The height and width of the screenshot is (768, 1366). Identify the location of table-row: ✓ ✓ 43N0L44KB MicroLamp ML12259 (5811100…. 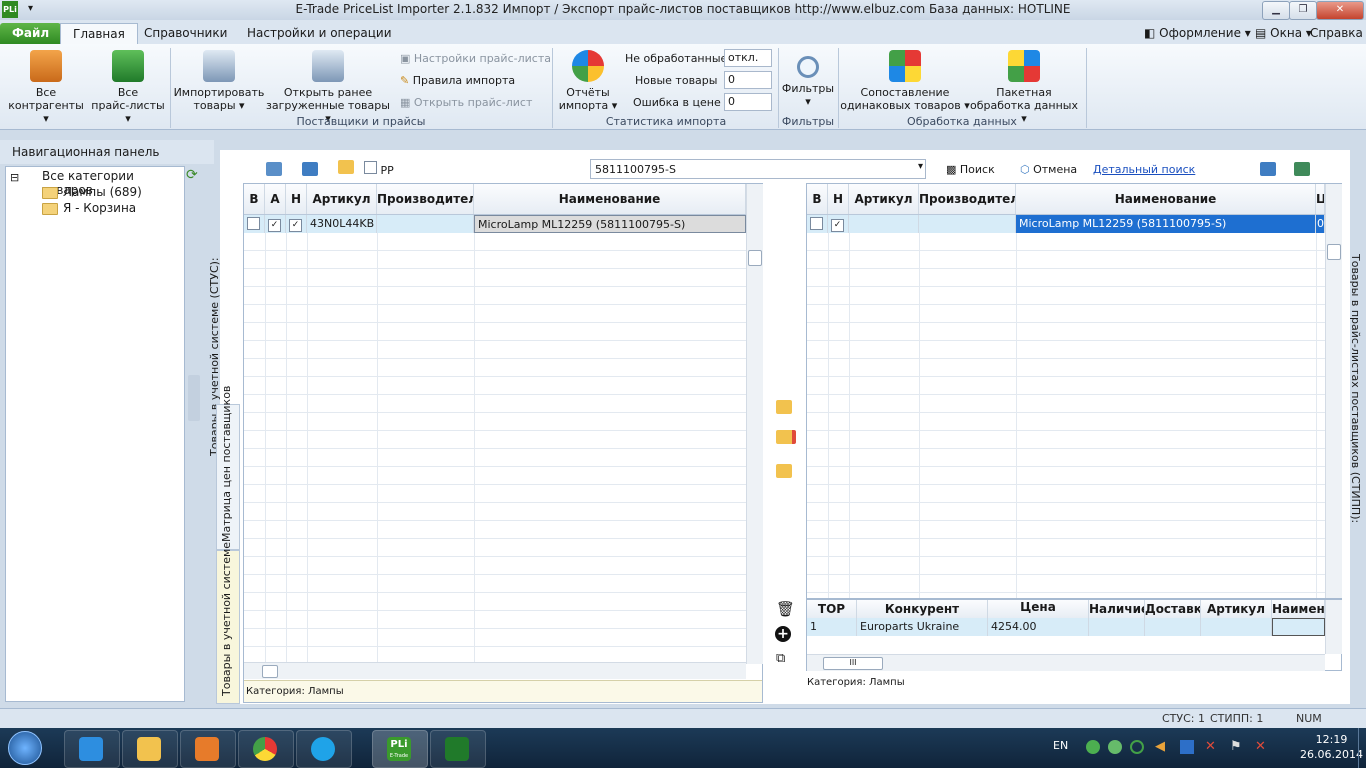
(495, 224).